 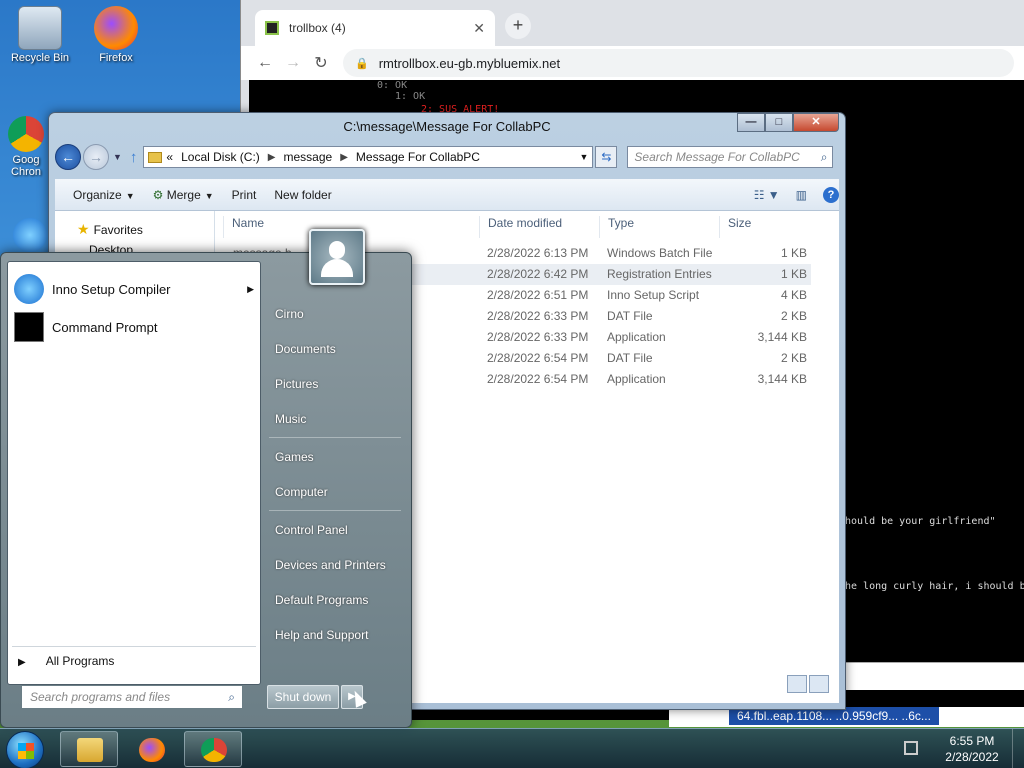 I want to click on nav-label: Favorites, so click(x=118, y=230).